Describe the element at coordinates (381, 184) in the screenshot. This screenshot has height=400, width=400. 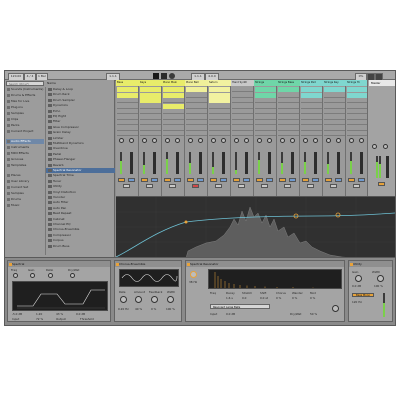
I see `master-solo-button` at that location.